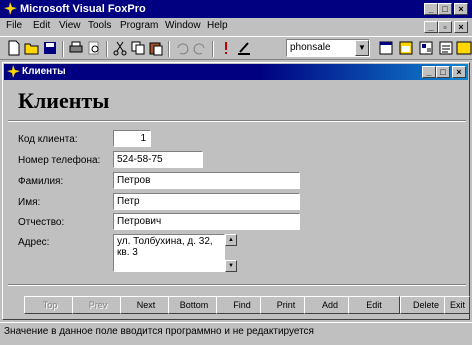 Image resolution: width=472 pixels, height=345 pixels. Describe the element at coordinates (374, 305) in the screenshot. I see `edit-button: Edit` at that location.